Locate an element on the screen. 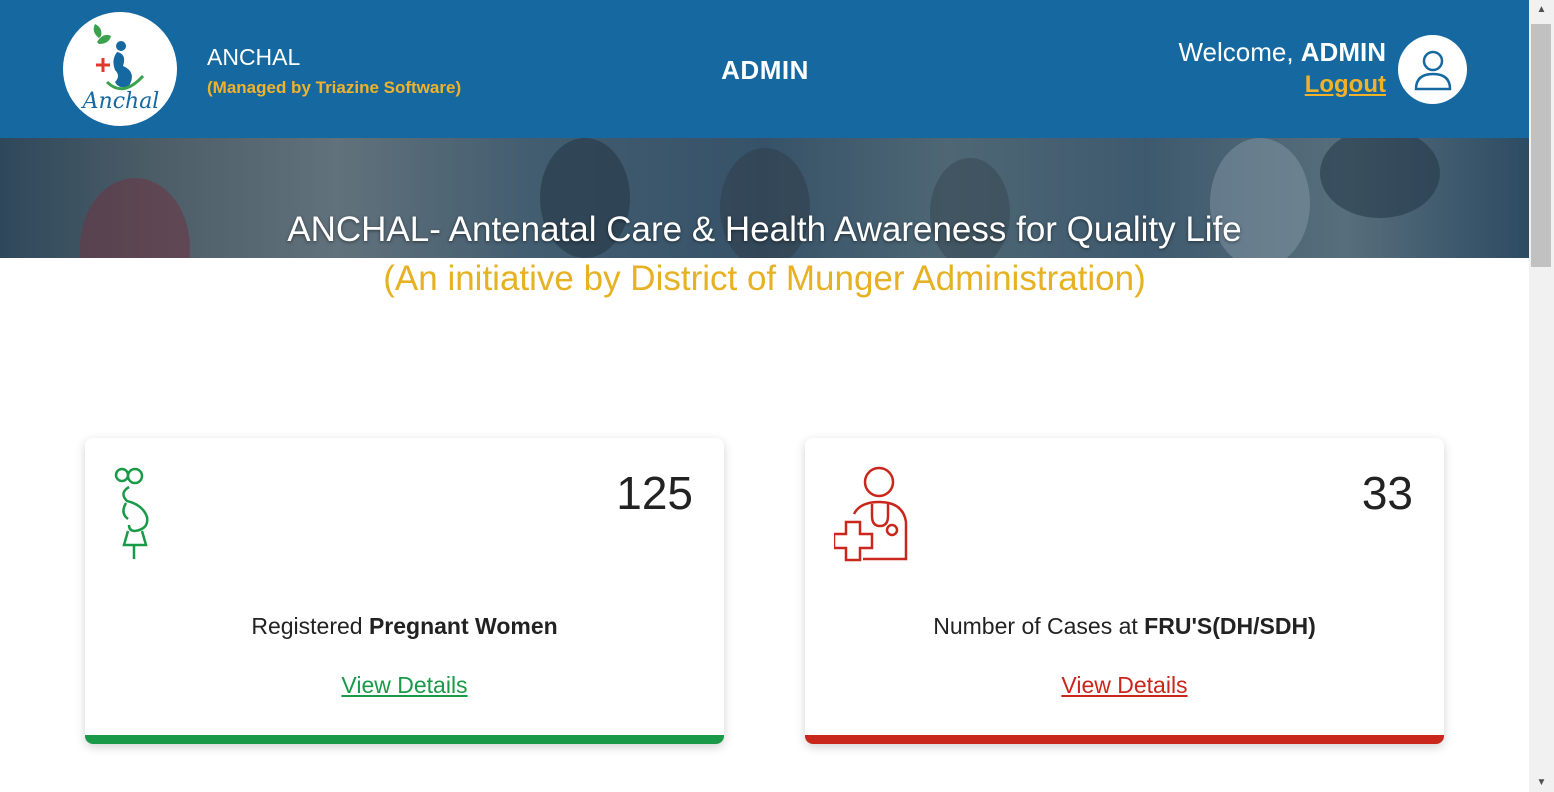 This screenshot has height=792, width=1554. pregnant-women-label-bold: Pregnant Women is located at coordinates (463, 626).